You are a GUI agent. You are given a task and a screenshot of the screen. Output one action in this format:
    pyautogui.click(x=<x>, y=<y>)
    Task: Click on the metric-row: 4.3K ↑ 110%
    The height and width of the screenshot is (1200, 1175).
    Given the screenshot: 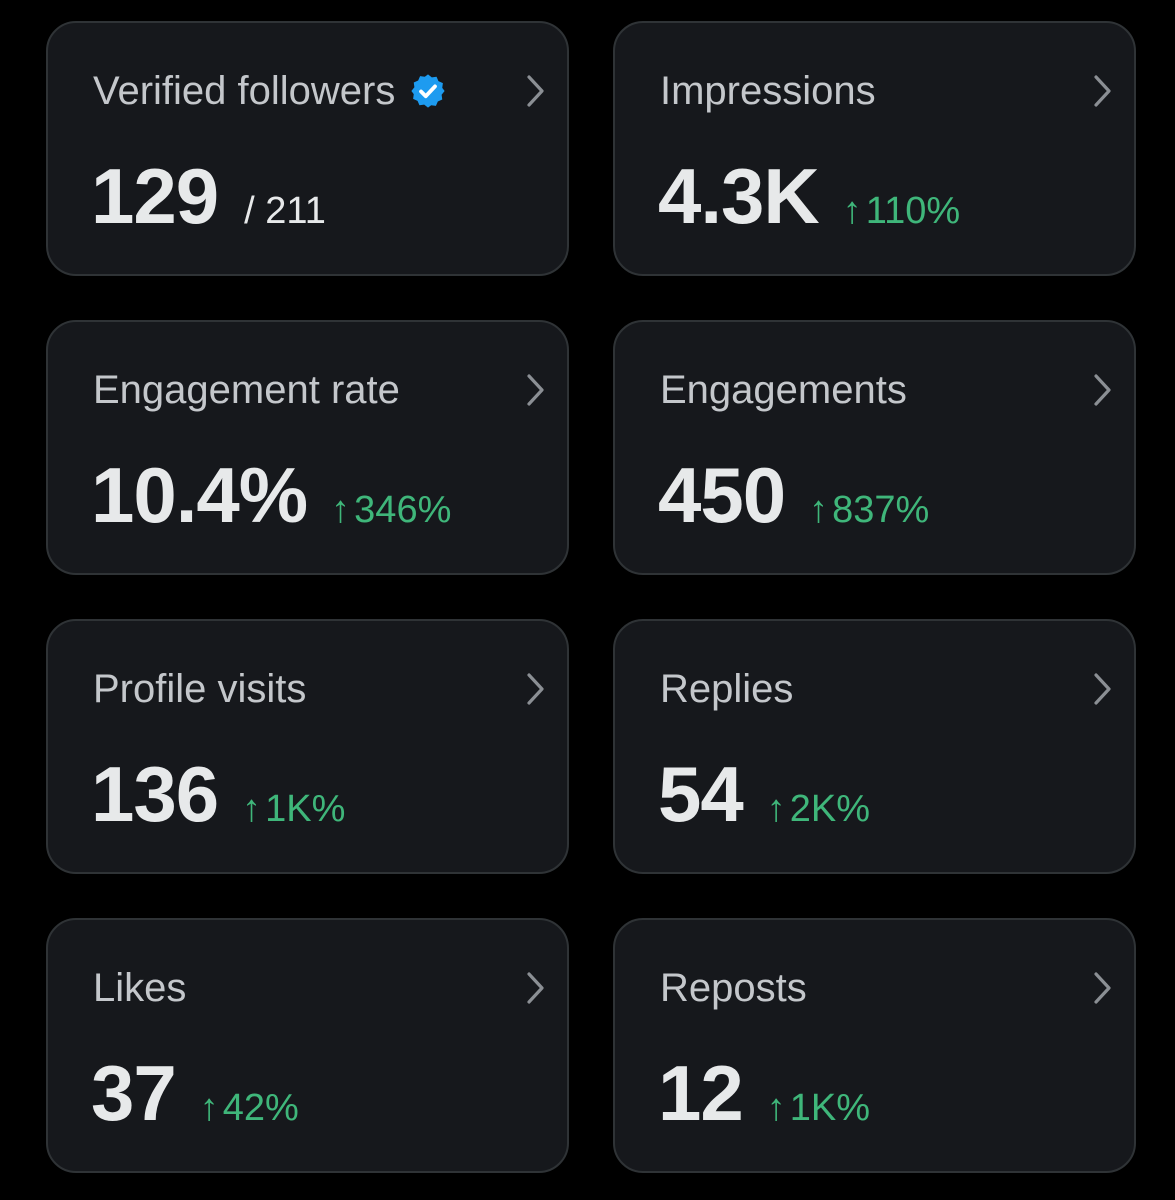 What is the action you would take?
    pyautogui.click(x=809, y=196)
    